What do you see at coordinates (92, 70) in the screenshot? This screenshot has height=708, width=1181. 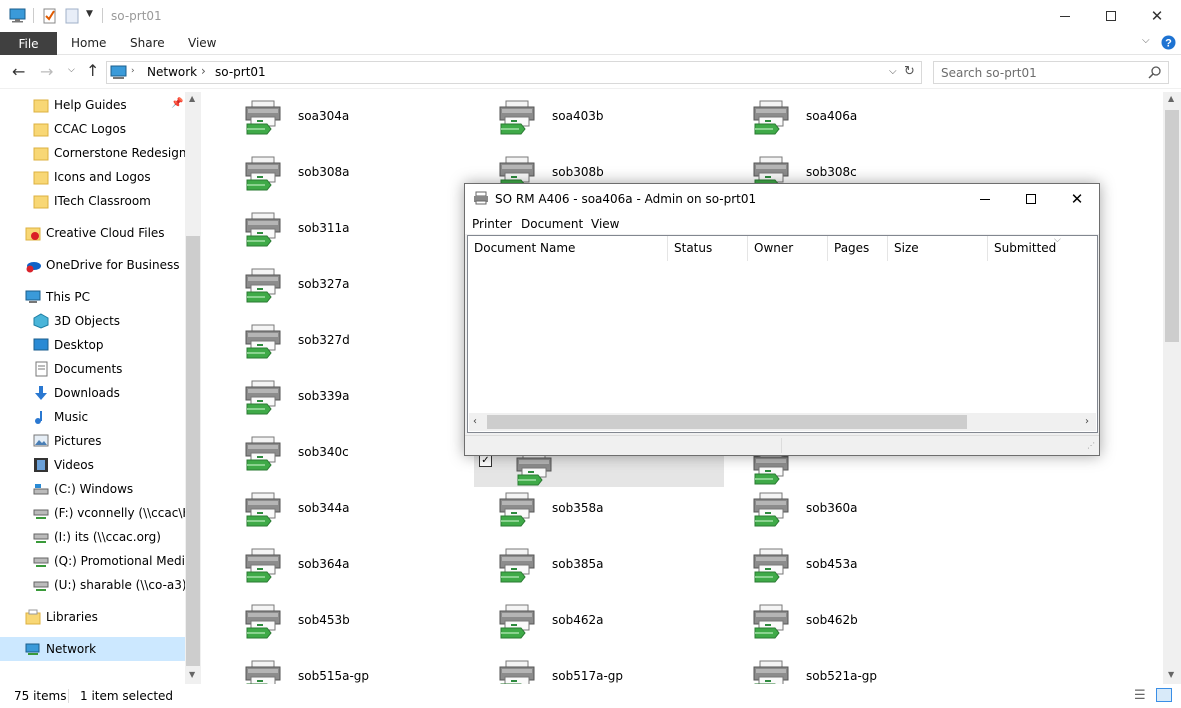 I see `up-icon: ↑` at bounding box center [92, 70].